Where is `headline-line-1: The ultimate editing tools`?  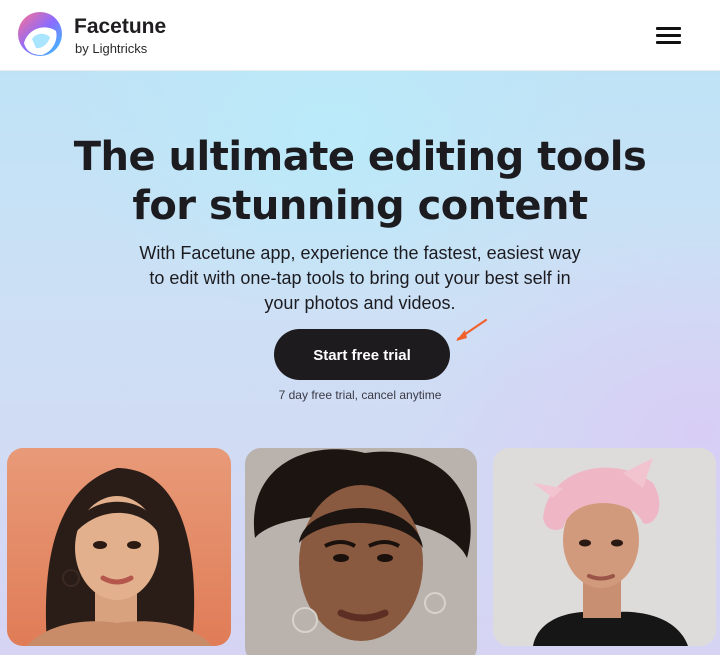
headline-line-1: The ultimate editing tools is located at coordinates (360, 157).